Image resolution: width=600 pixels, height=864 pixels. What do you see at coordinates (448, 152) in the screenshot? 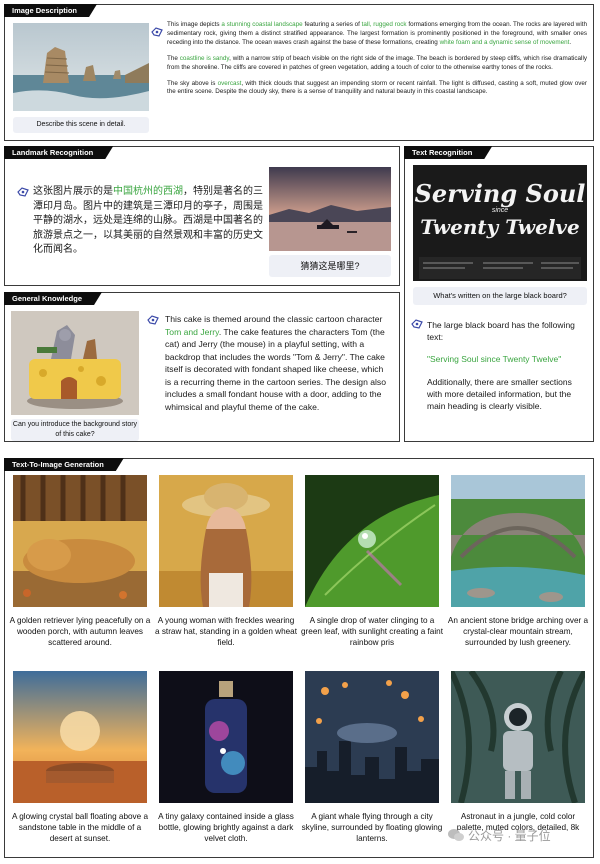
I see `section-tab: Text Recognition` at bounding box center [448, 152].